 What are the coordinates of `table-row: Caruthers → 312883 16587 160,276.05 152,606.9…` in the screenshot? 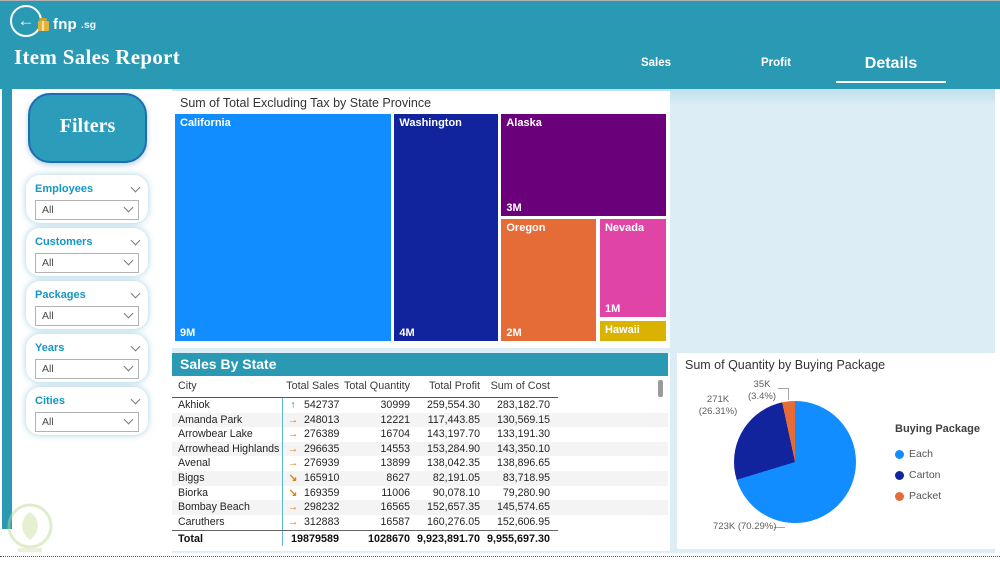 It's located at (420, 522).